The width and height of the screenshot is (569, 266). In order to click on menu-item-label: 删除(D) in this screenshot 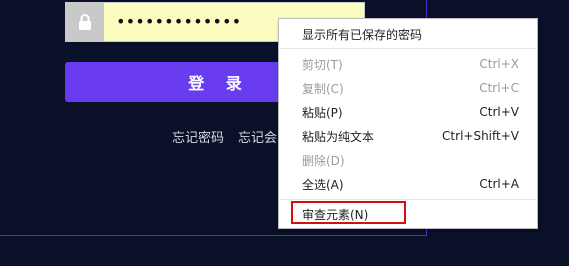, I will do `click(323, 160)`.